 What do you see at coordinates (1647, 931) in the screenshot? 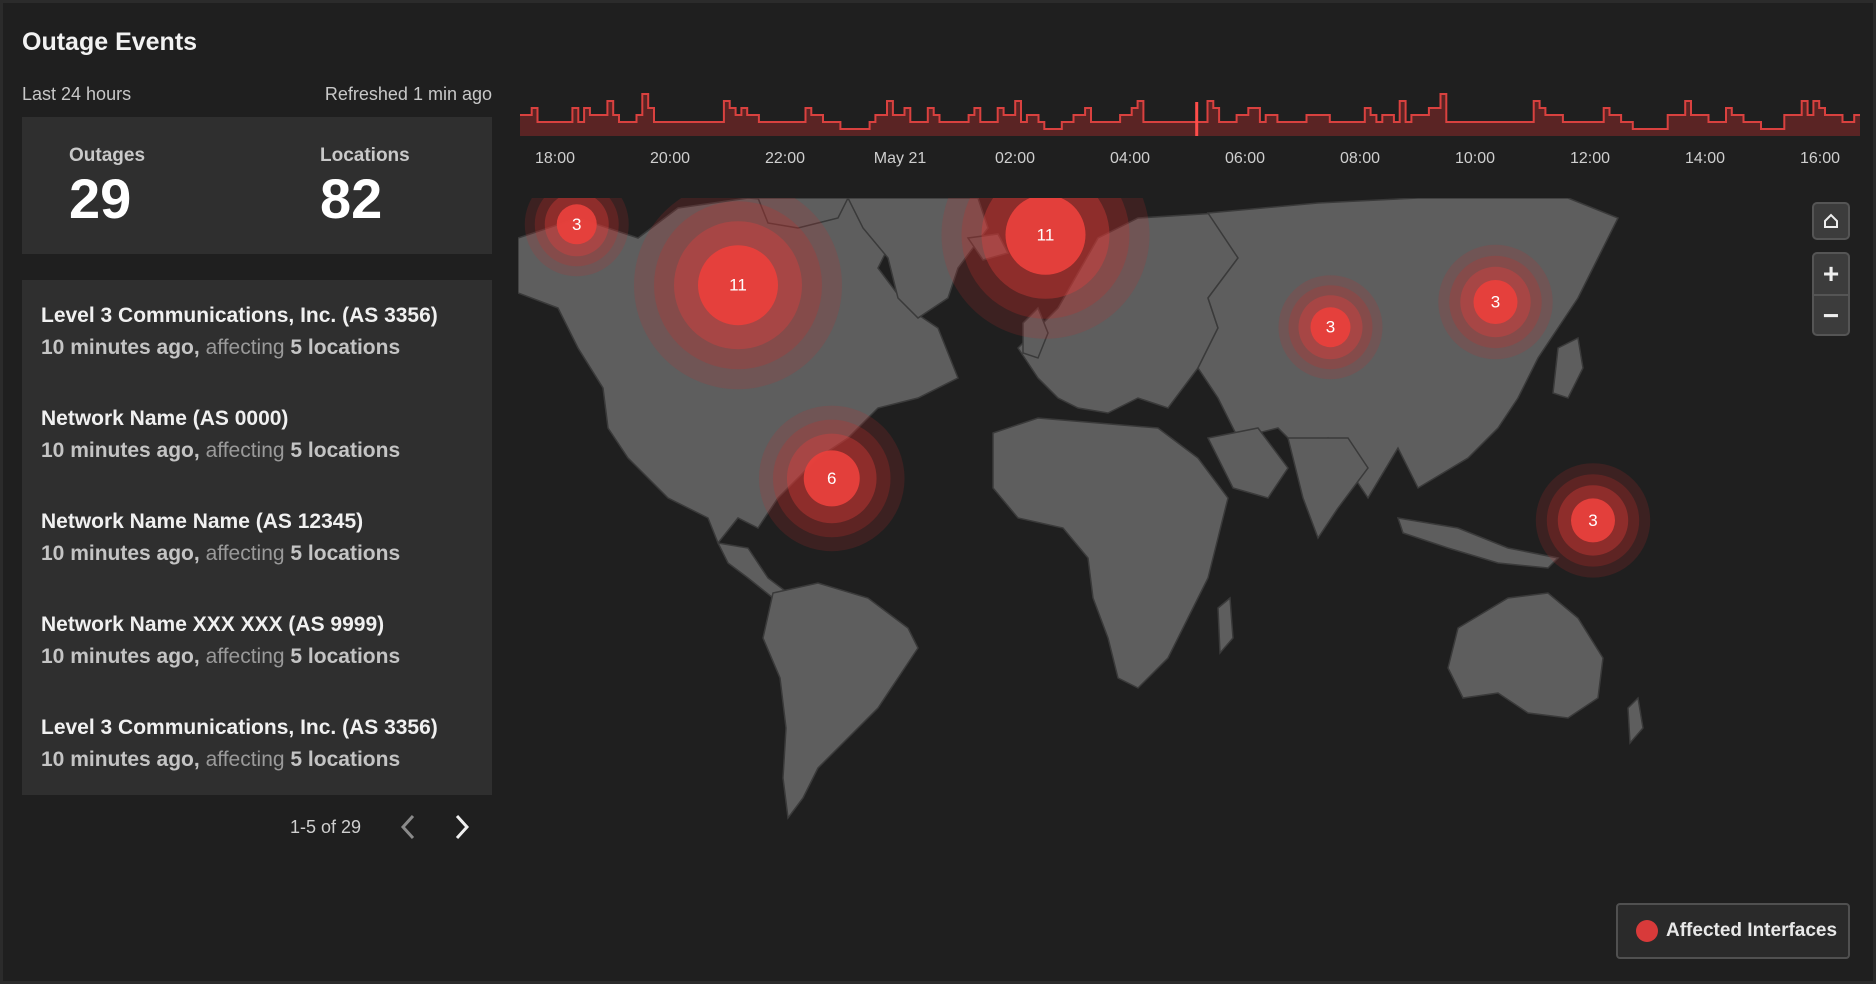
I see `legend-swatch` at bounding box center [1647, 931].